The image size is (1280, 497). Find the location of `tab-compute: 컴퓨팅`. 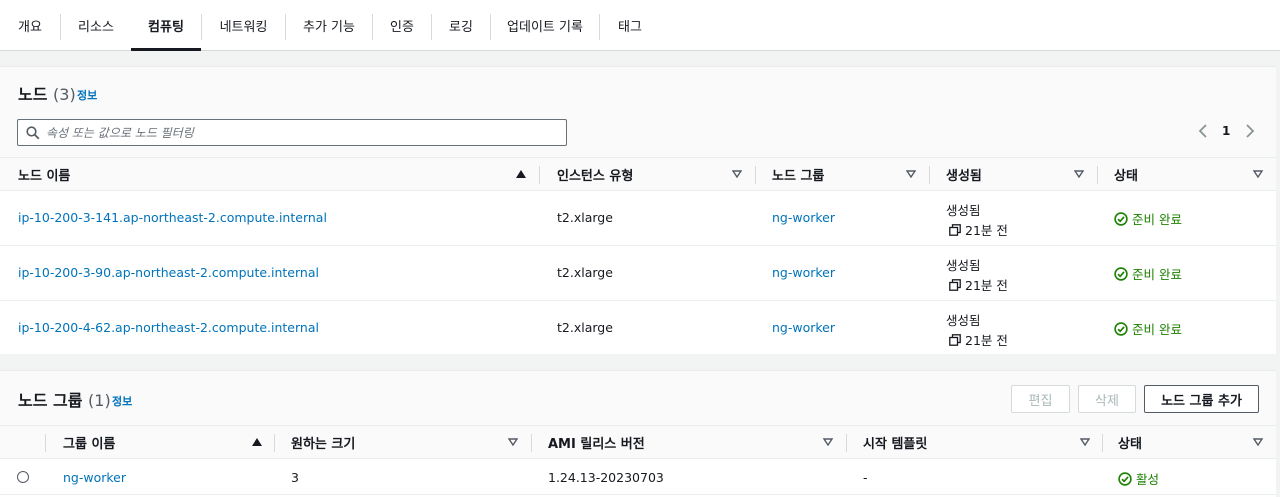

tab-compute: 컴퓨팅 is located at coordinates (166, 25).